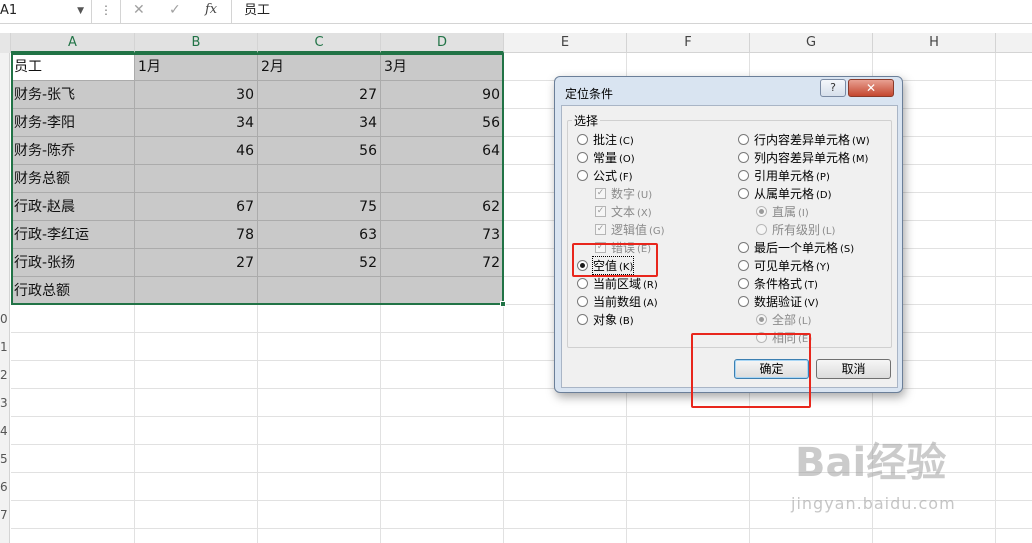 The image size is (1032, 543). What do you see at coordinates (688, 43) in the screenshot?
I see `column-header-f: F` at bounding box center [688, 43].